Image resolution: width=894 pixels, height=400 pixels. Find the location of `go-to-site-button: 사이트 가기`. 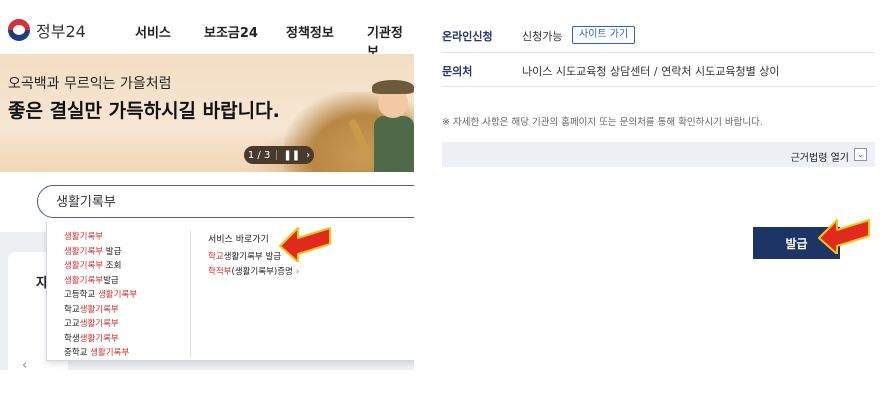

go-to-site-button: 사이트 가기 is located at coordinates (604, 35).